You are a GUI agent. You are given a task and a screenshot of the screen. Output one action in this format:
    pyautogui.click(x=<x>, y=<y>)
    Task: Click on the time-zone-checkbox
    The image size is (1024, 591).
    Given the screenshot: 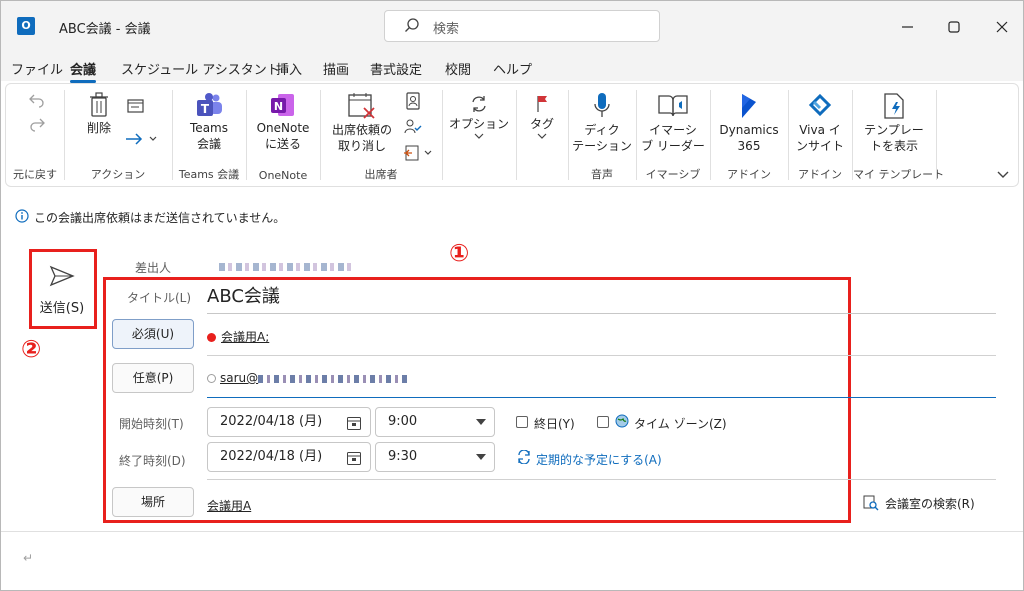 What is the action you would take?
    pyautogui.click(x=603, y=422)
    